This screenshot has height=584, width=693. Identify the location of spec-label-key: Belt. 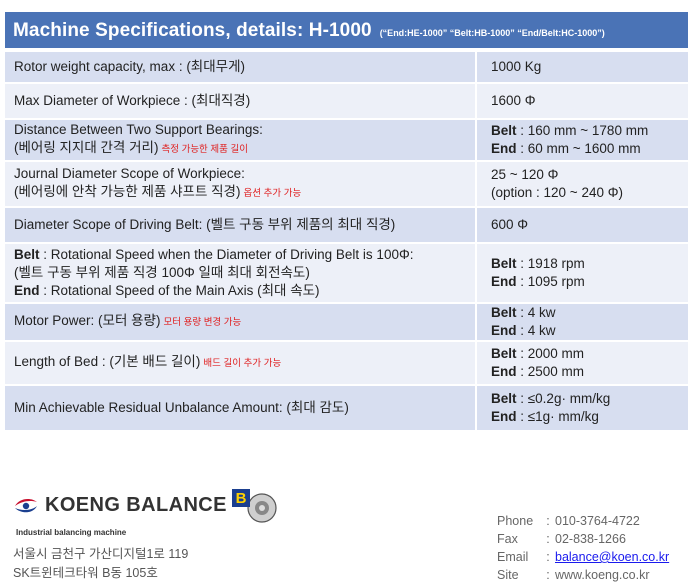
(27, 254).